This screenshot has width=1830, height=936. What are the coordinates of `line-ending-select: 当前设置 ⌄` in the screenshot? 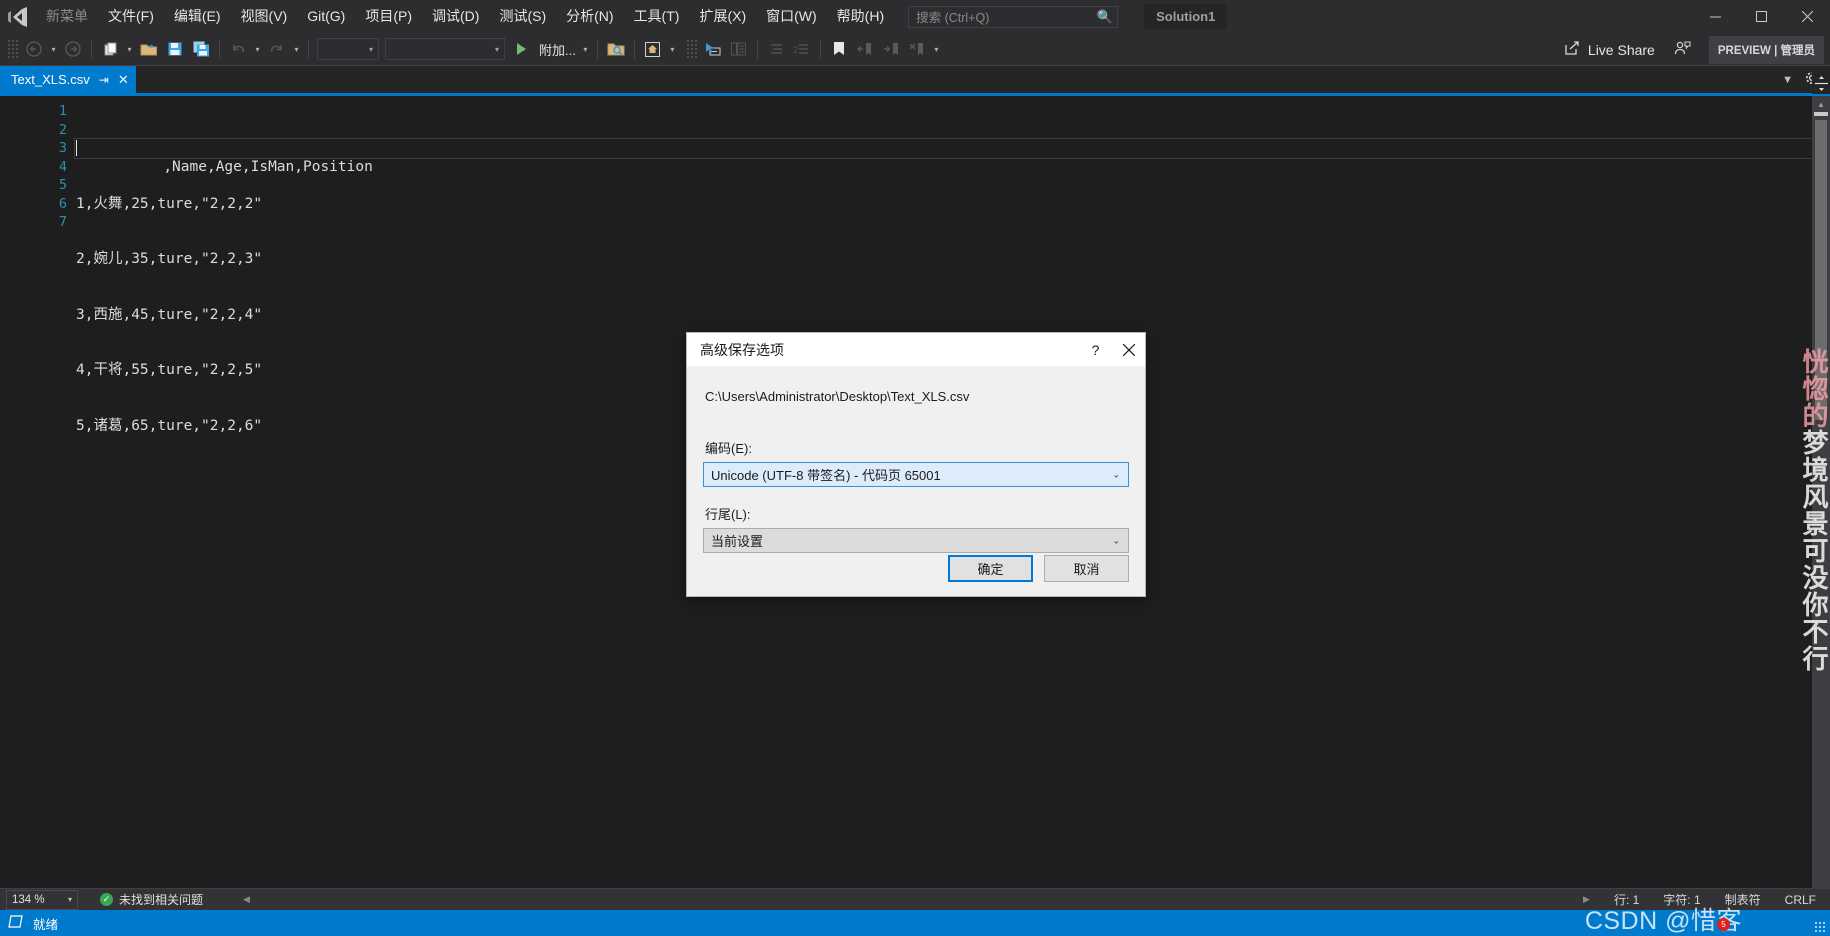 It's located at (916, 540).